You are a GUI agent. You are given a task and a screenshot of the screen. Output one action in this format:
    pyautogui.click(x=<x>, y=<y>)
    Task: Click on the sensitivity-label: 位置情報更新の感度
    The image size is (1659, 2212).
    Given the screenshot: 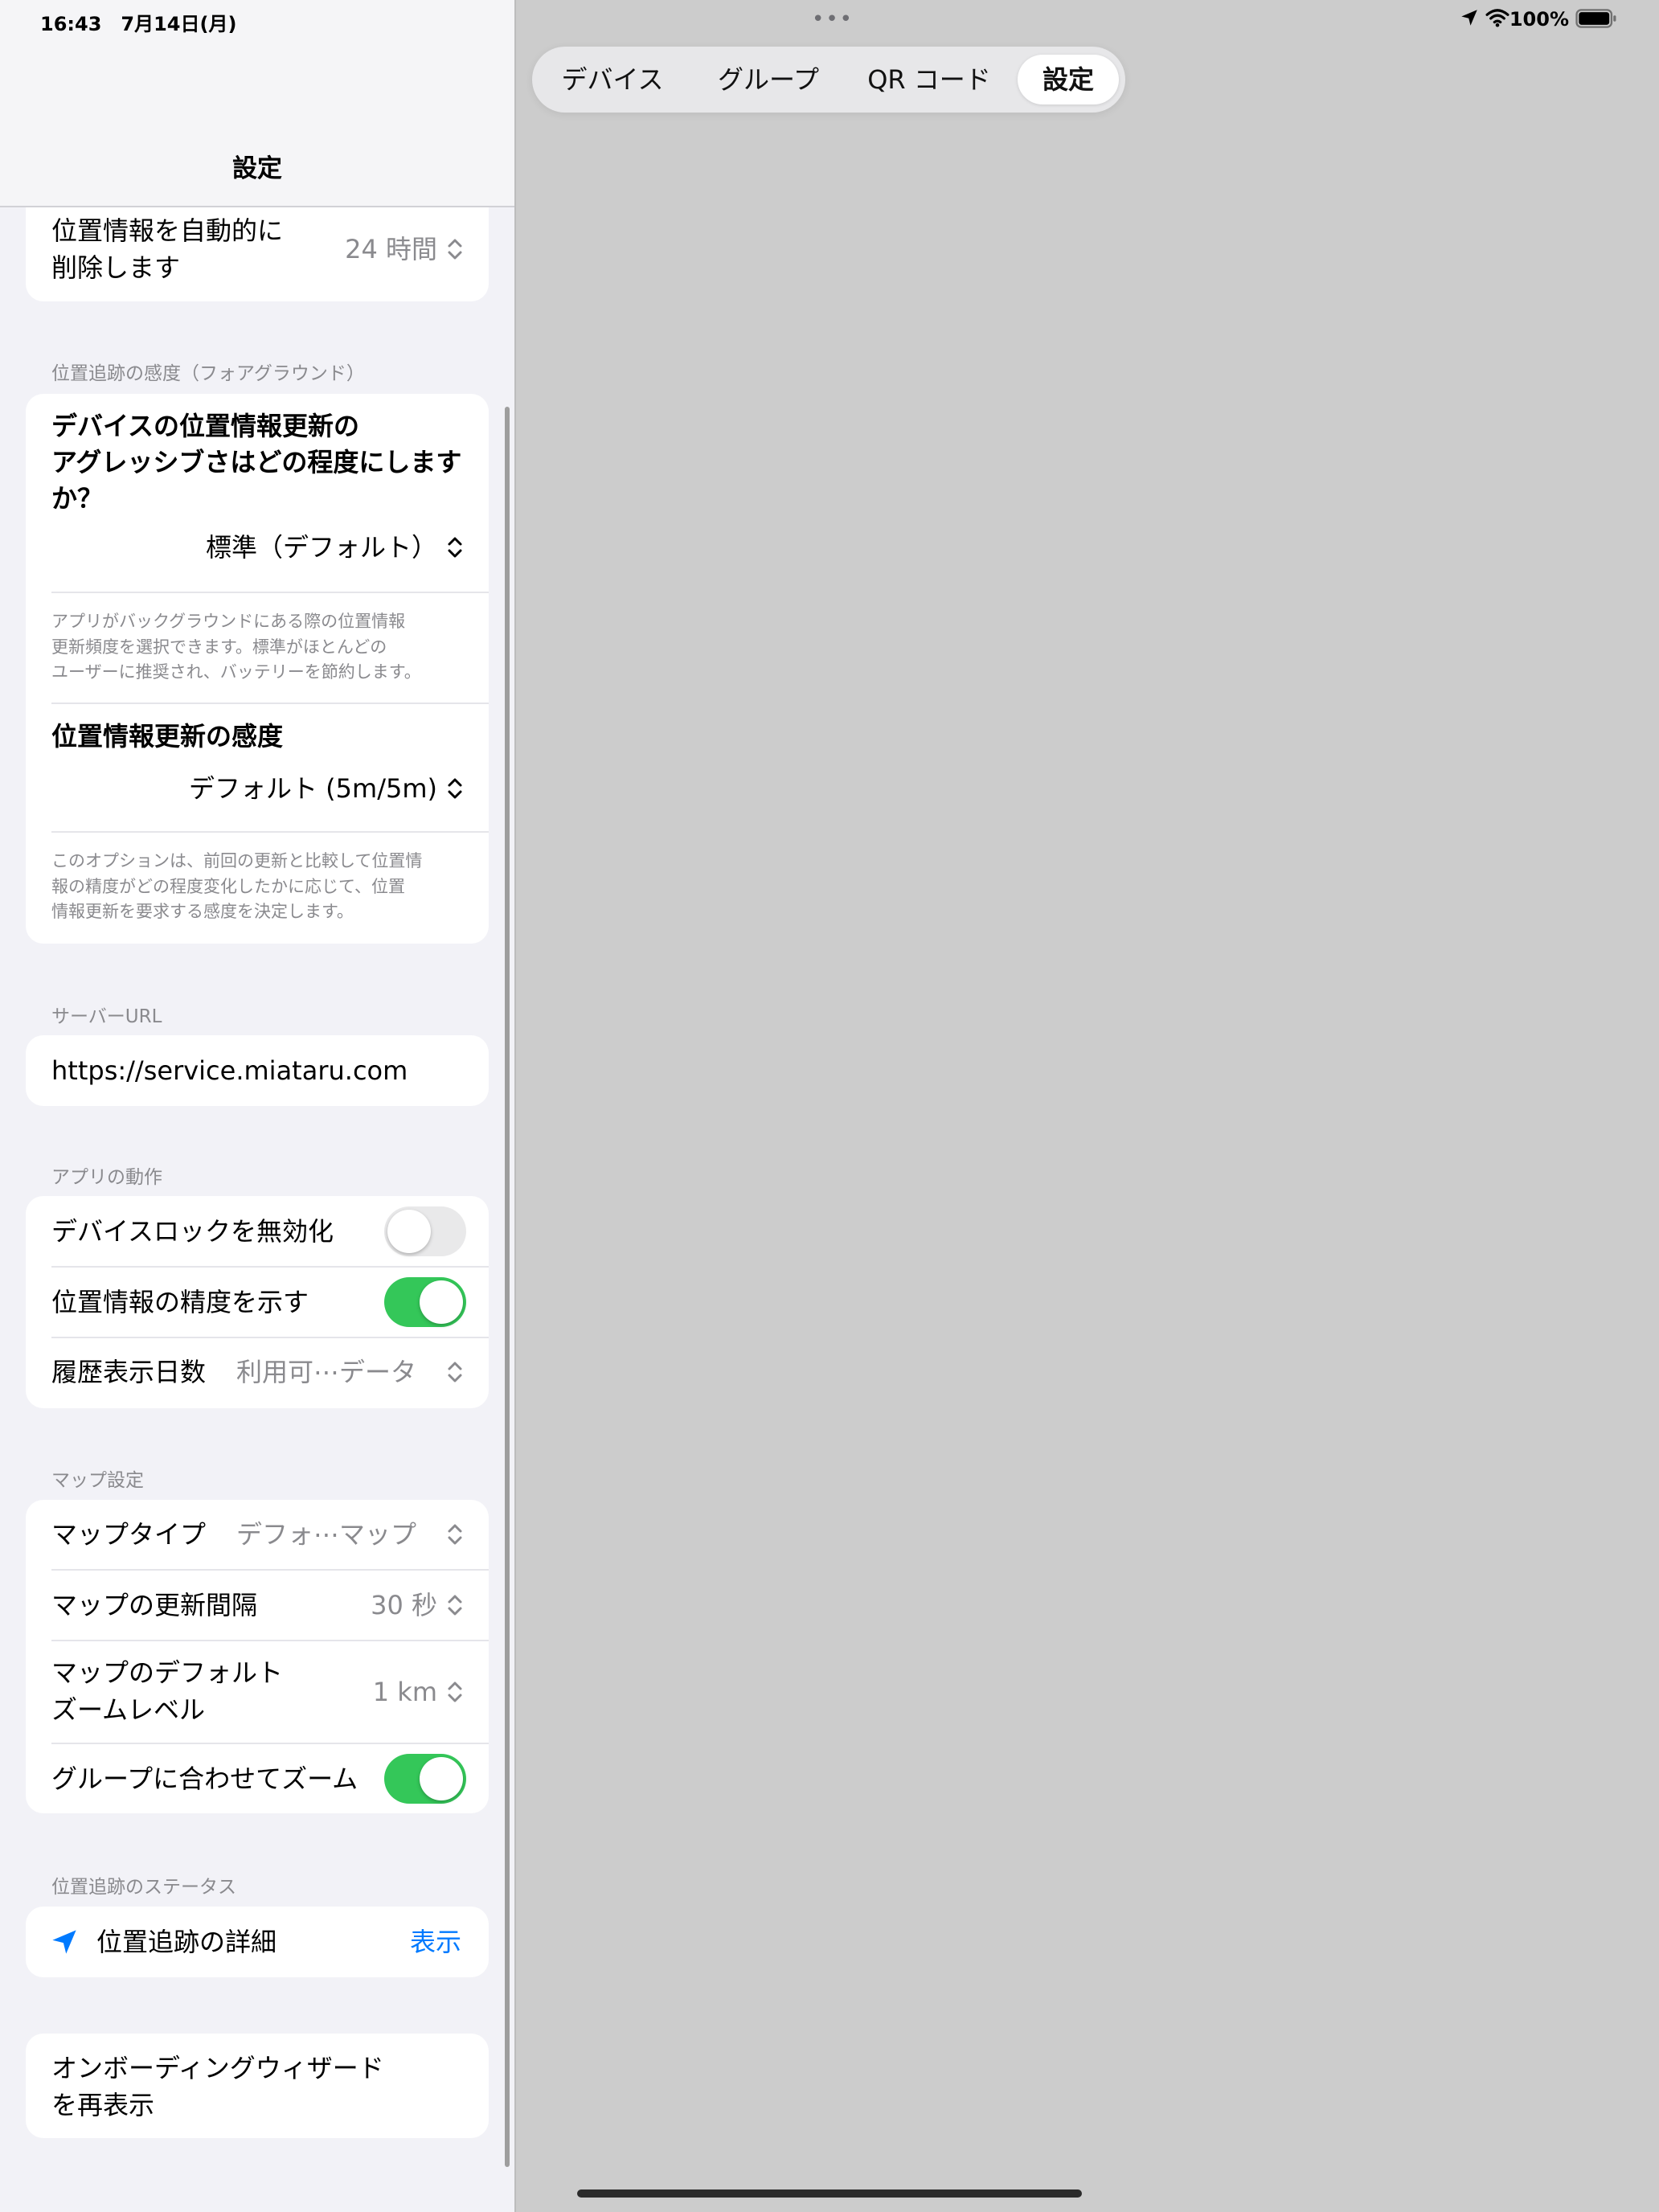 What is the action you would take?
    pyautogui.click(x=167, y=736)
    